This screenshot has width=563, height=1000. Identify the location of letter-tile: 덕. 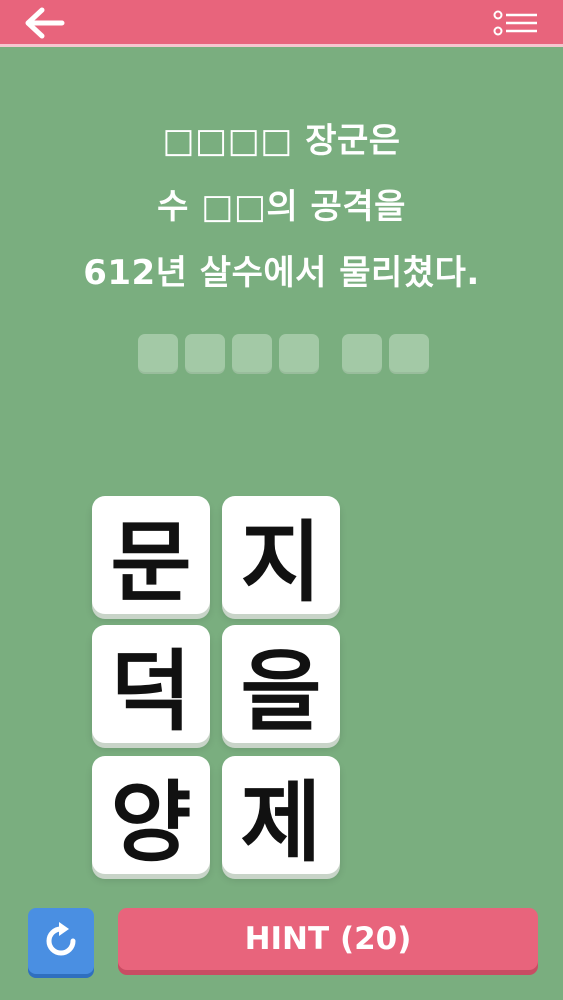
(151, 684).